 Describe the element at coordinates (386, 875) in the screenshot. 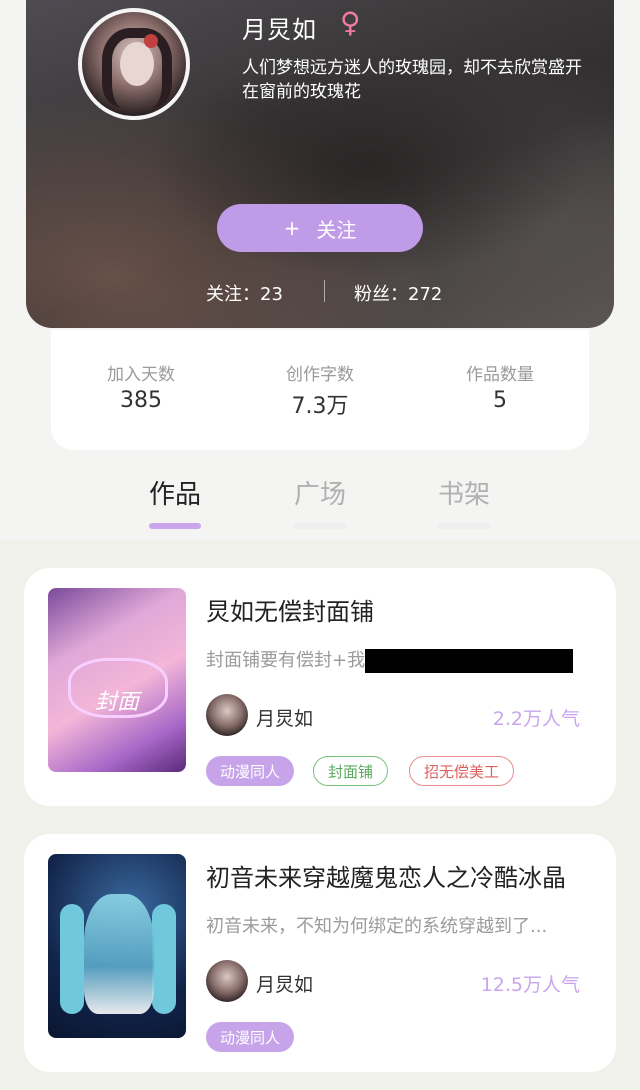

I see `book-title: 初音未来穿越魔鬼恋人之冷酷冰晶` at that location.